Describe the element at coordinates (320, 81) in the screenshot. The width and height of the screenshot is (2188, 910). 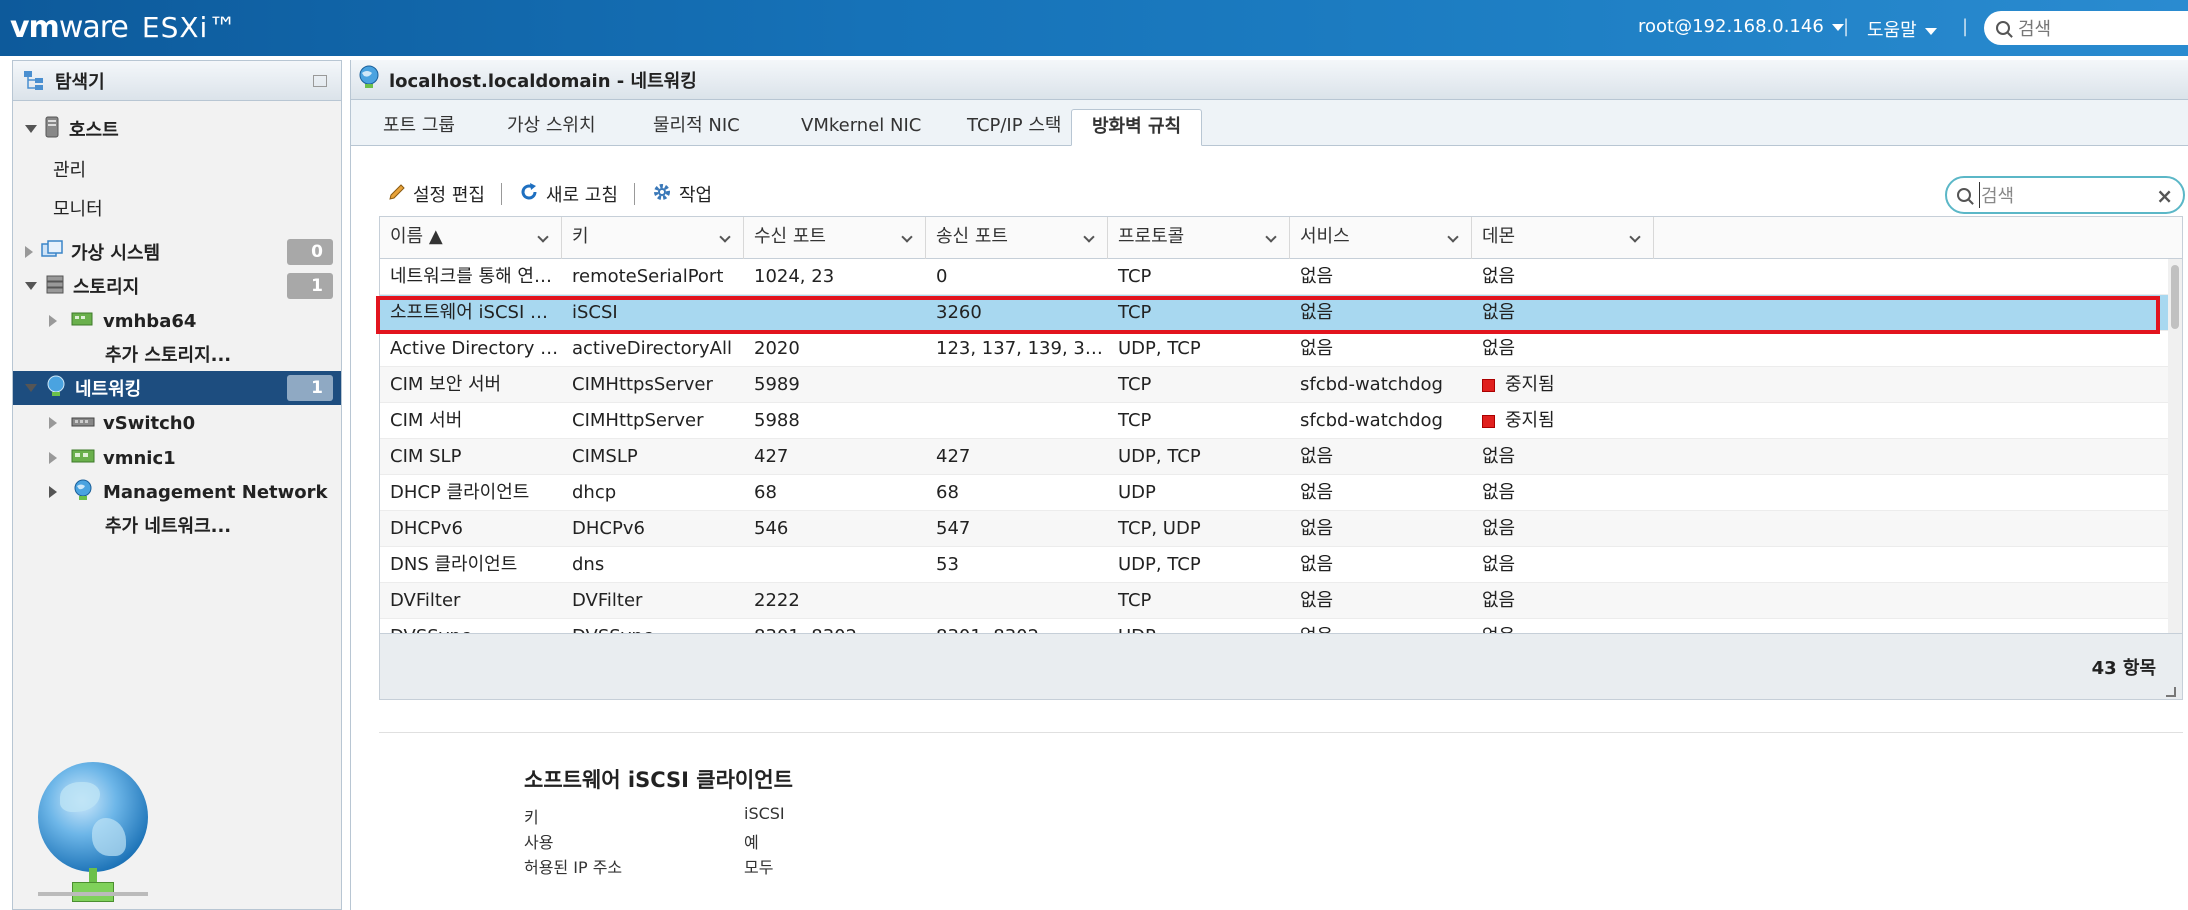
I see `collapse-icon` at that location.